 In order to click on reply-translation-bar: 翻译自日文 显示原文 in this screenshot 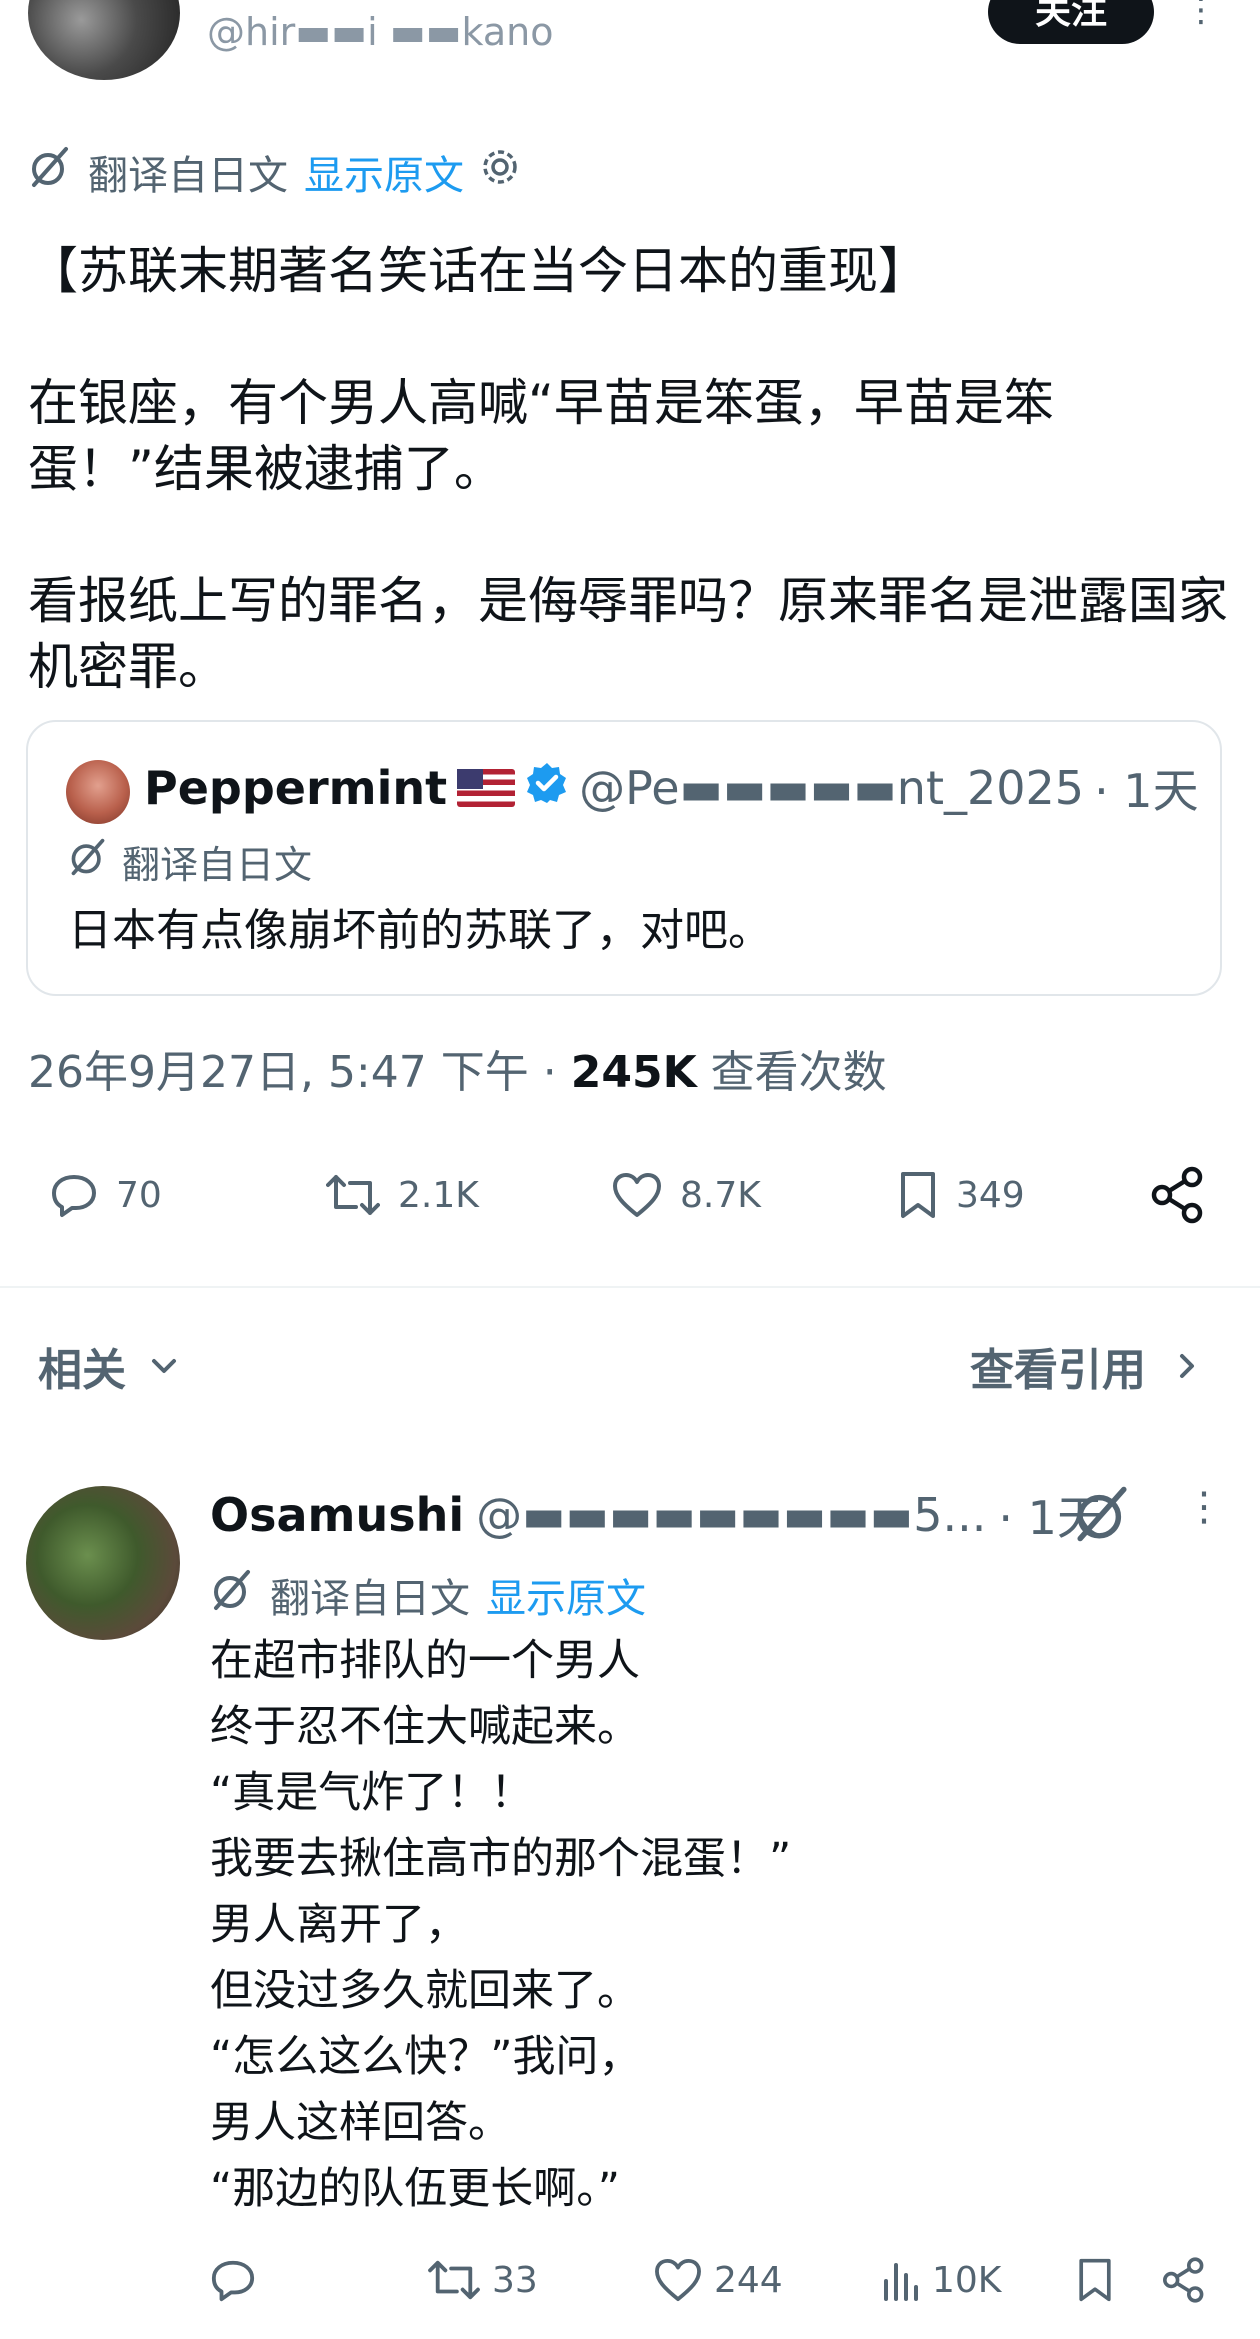, I will do `click(428, 1595)`.